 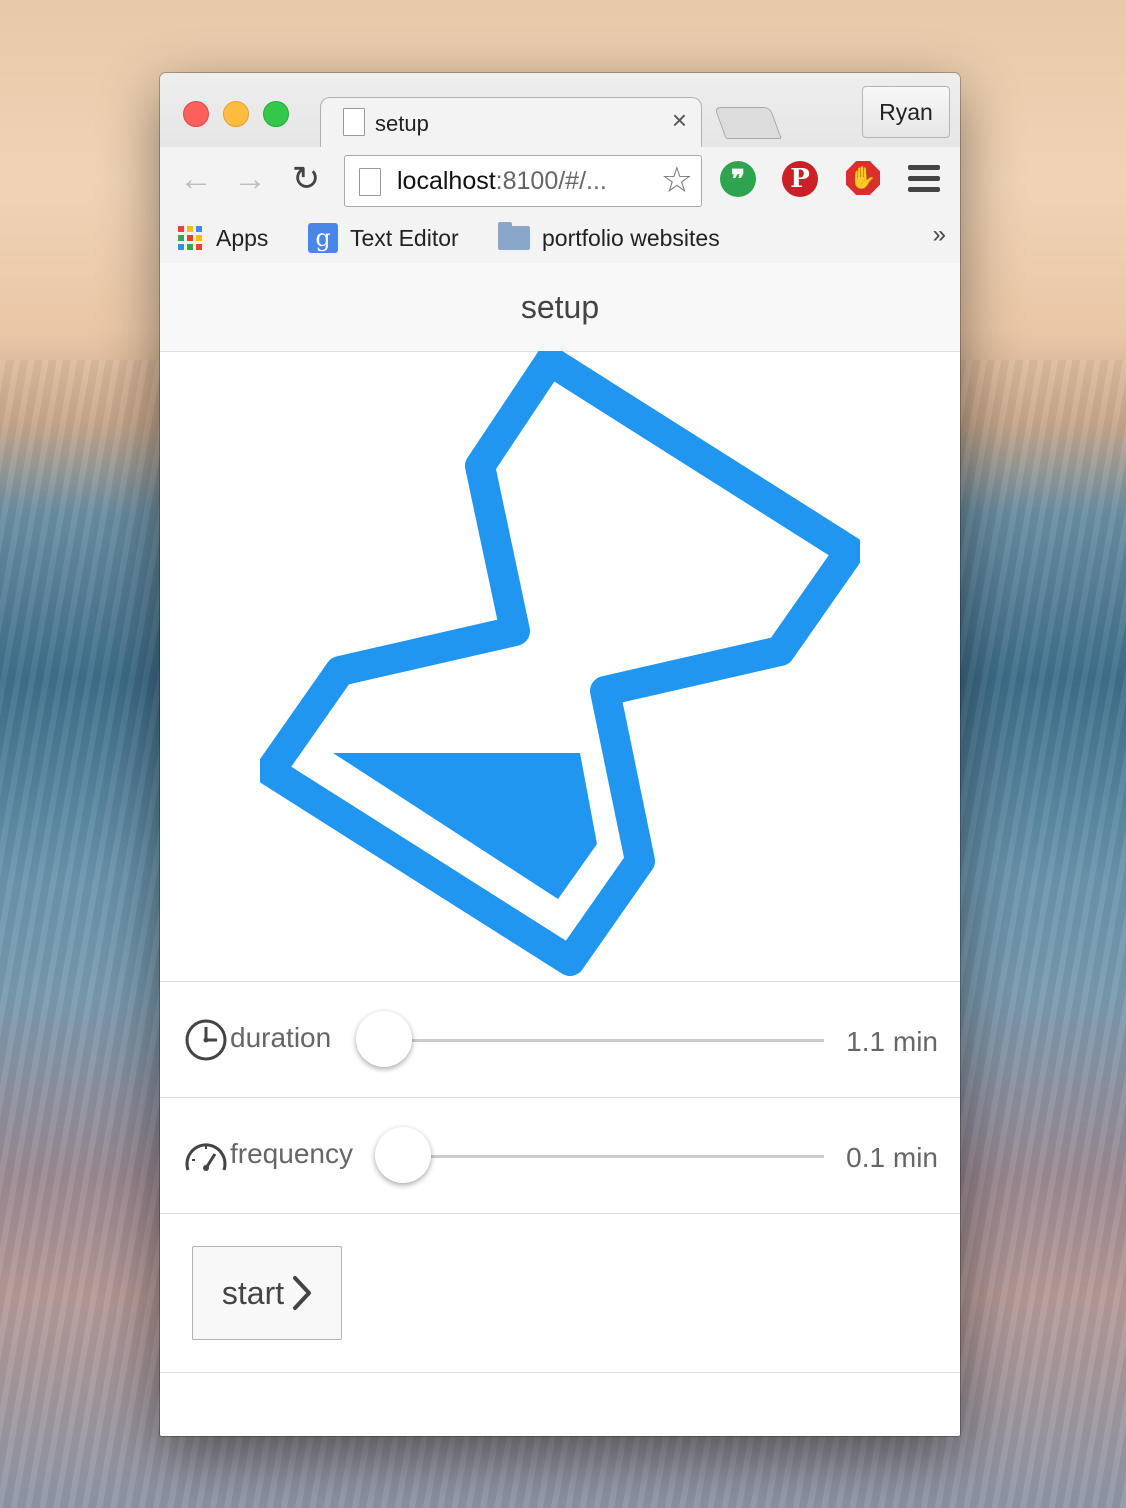 What do you see at coordinates (323, 238) in the screenshot?
I see `google-g-icon: g` at bounding box center [323, 238].